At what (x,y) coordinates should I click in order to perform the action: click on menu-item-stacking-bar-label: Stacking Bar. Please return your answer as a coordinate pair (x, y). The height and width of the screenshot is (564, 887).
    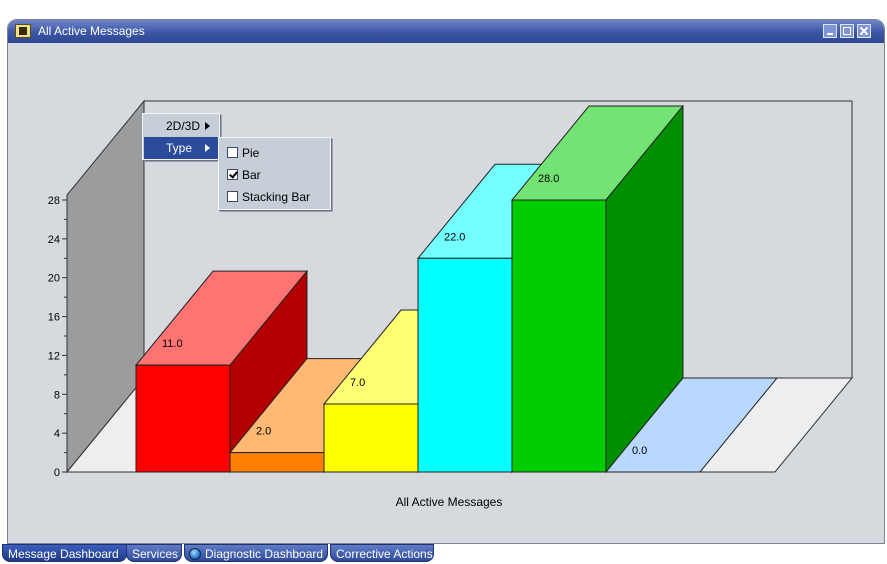
    Looking at the image, I should click on (276, 197).